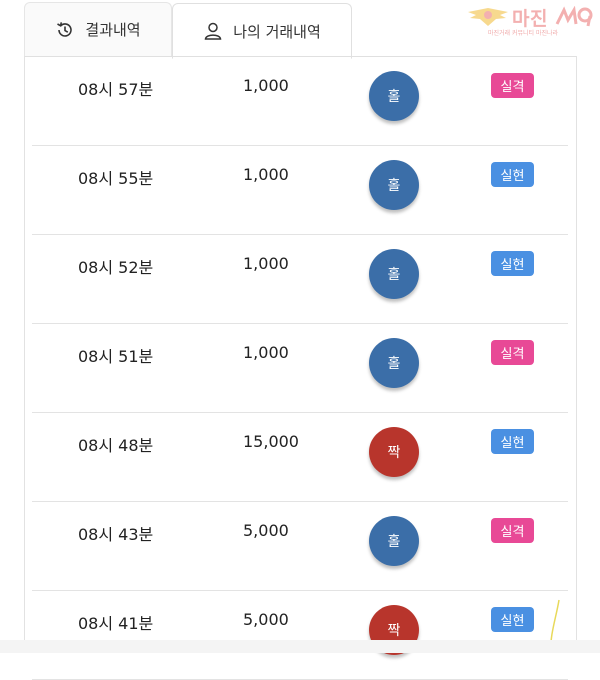 Image resolution: width=600 pixels, height=680 pixels. What do you see at coordinates (530, 19) in the screenshot?
I see `logo-text: 마진` at bounding box center [530, 19].